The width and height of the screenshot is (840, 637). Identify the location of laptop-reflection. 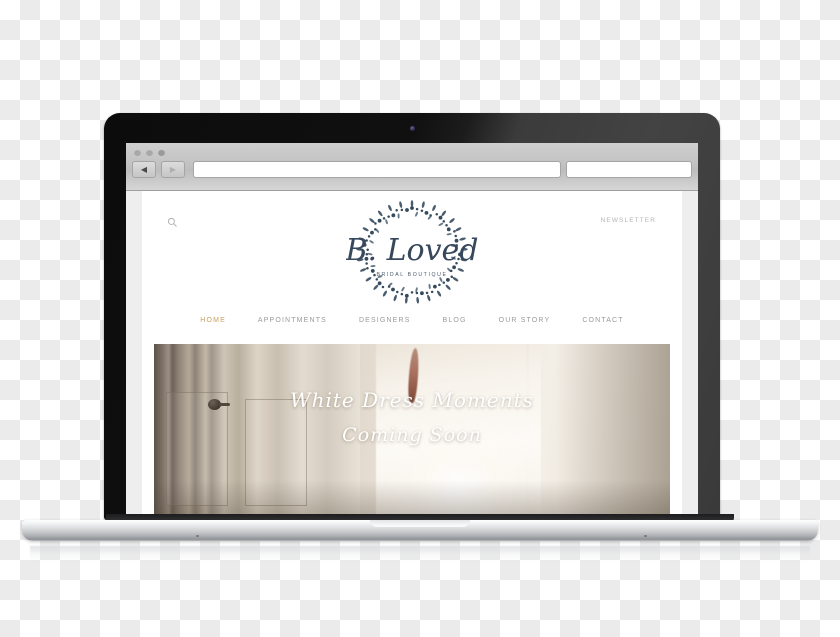
(420, 554).